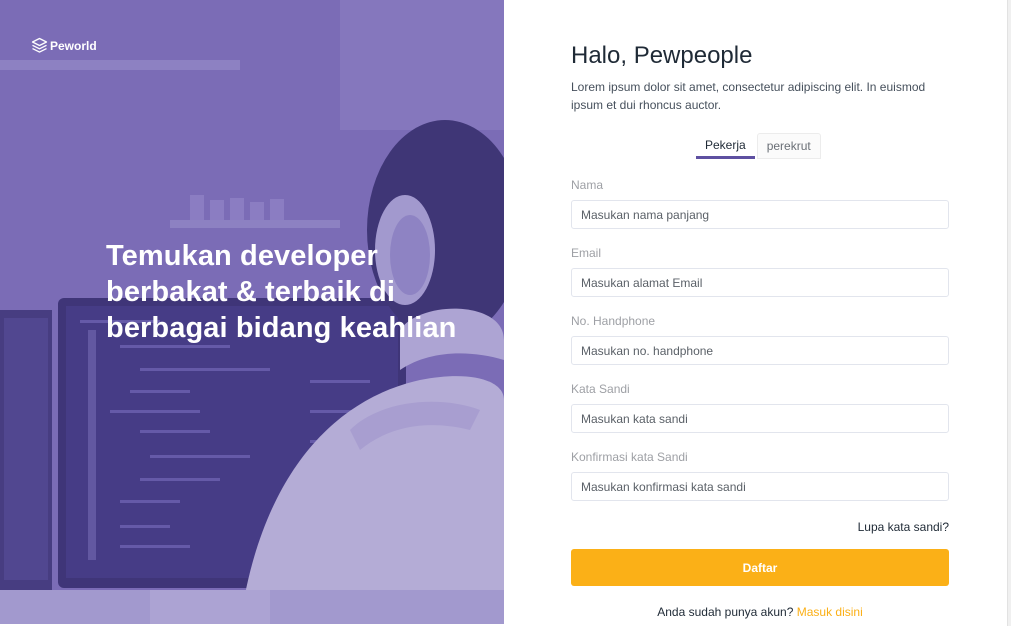  What do you see at coordinates (73, 45) in the screenshot?
I see `brand-name: Peworld` at bounding box center [73, 45].